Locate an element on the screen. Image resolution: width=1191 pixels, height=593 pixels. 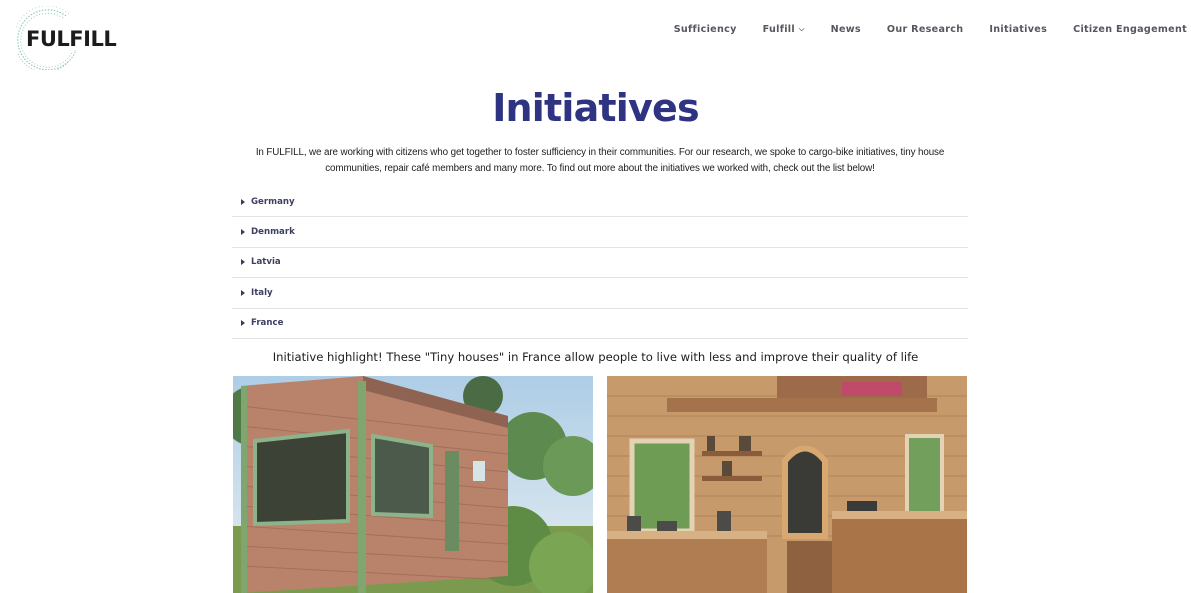
nav-item-label: News is located at coordinates (845, 29).